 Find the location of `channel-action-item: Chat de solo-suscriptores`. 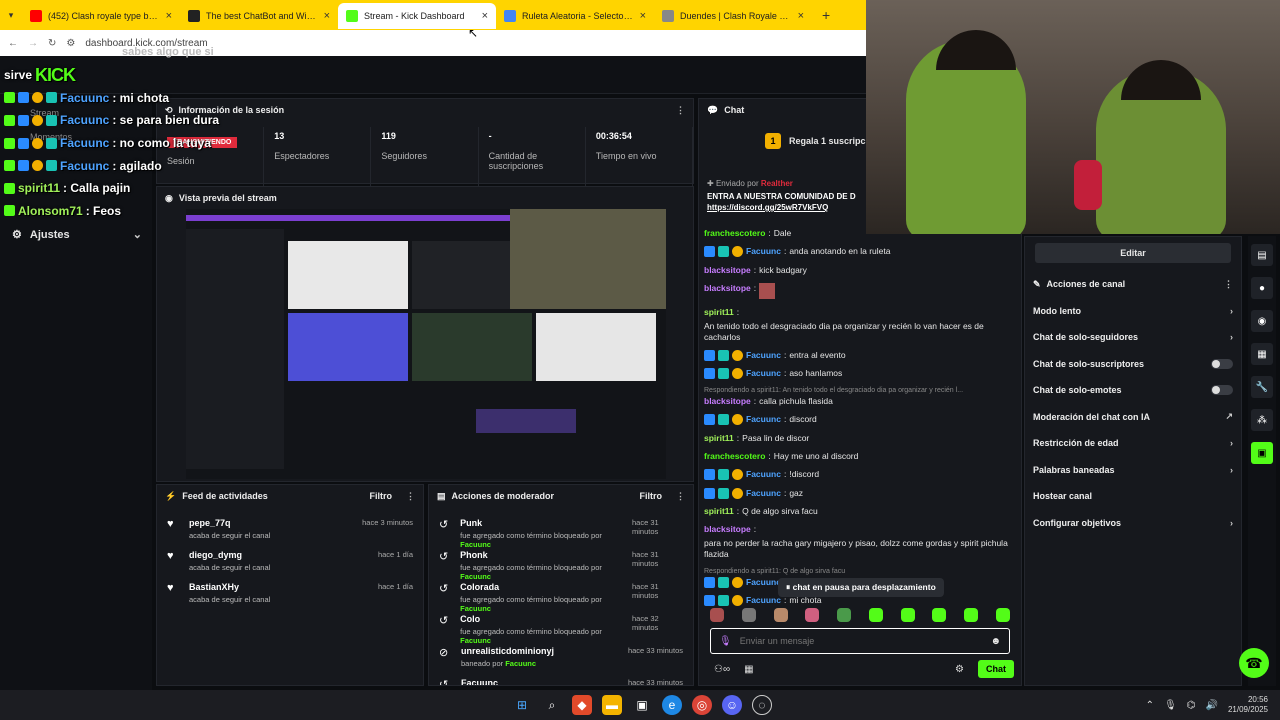

channel-action-item: Chat de solo-suscriptores is located at coordinates (1133, 364).